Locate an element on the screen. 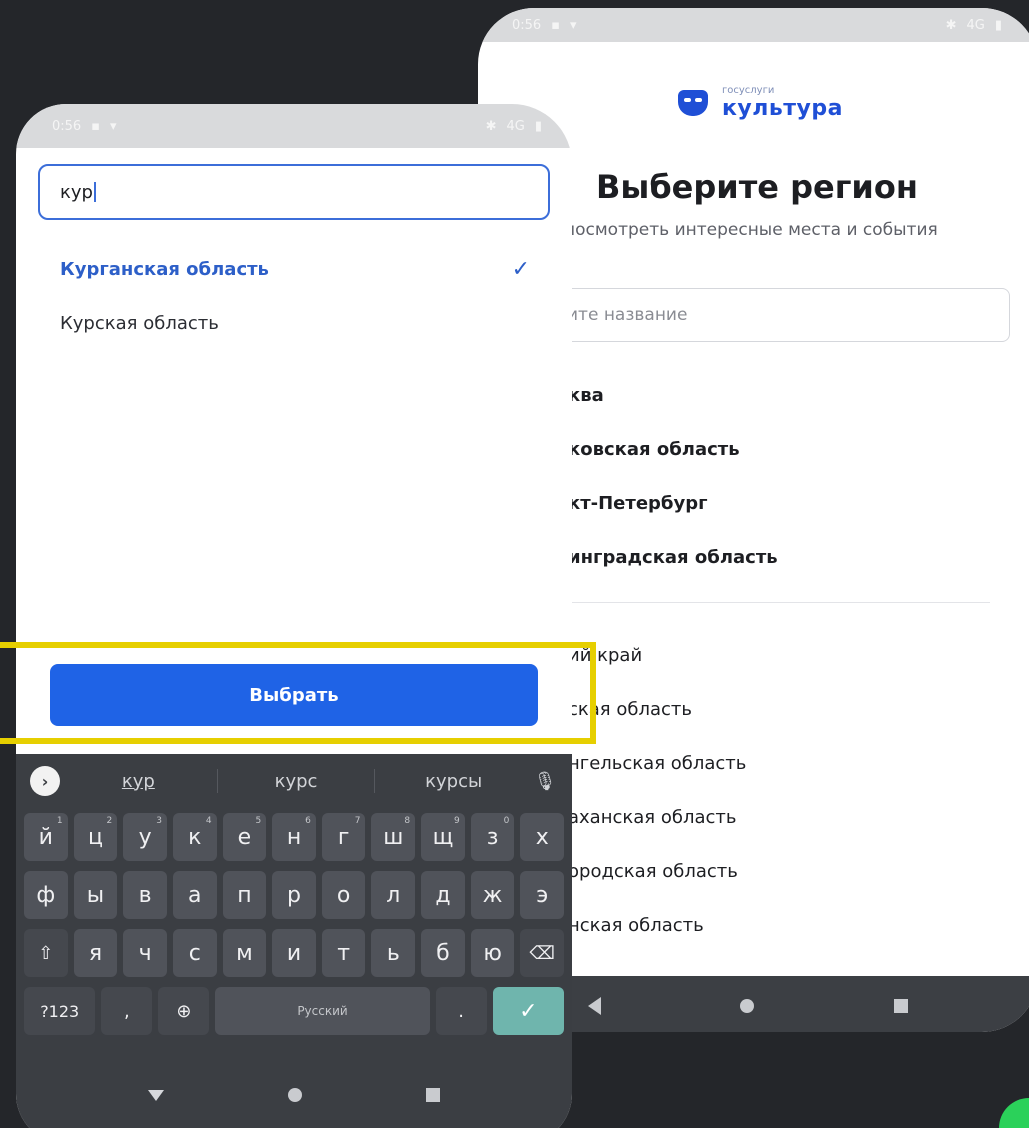 This screenshot has height=1128, width=1029. select-button: Выбрать is located at coordinates (294, 695).